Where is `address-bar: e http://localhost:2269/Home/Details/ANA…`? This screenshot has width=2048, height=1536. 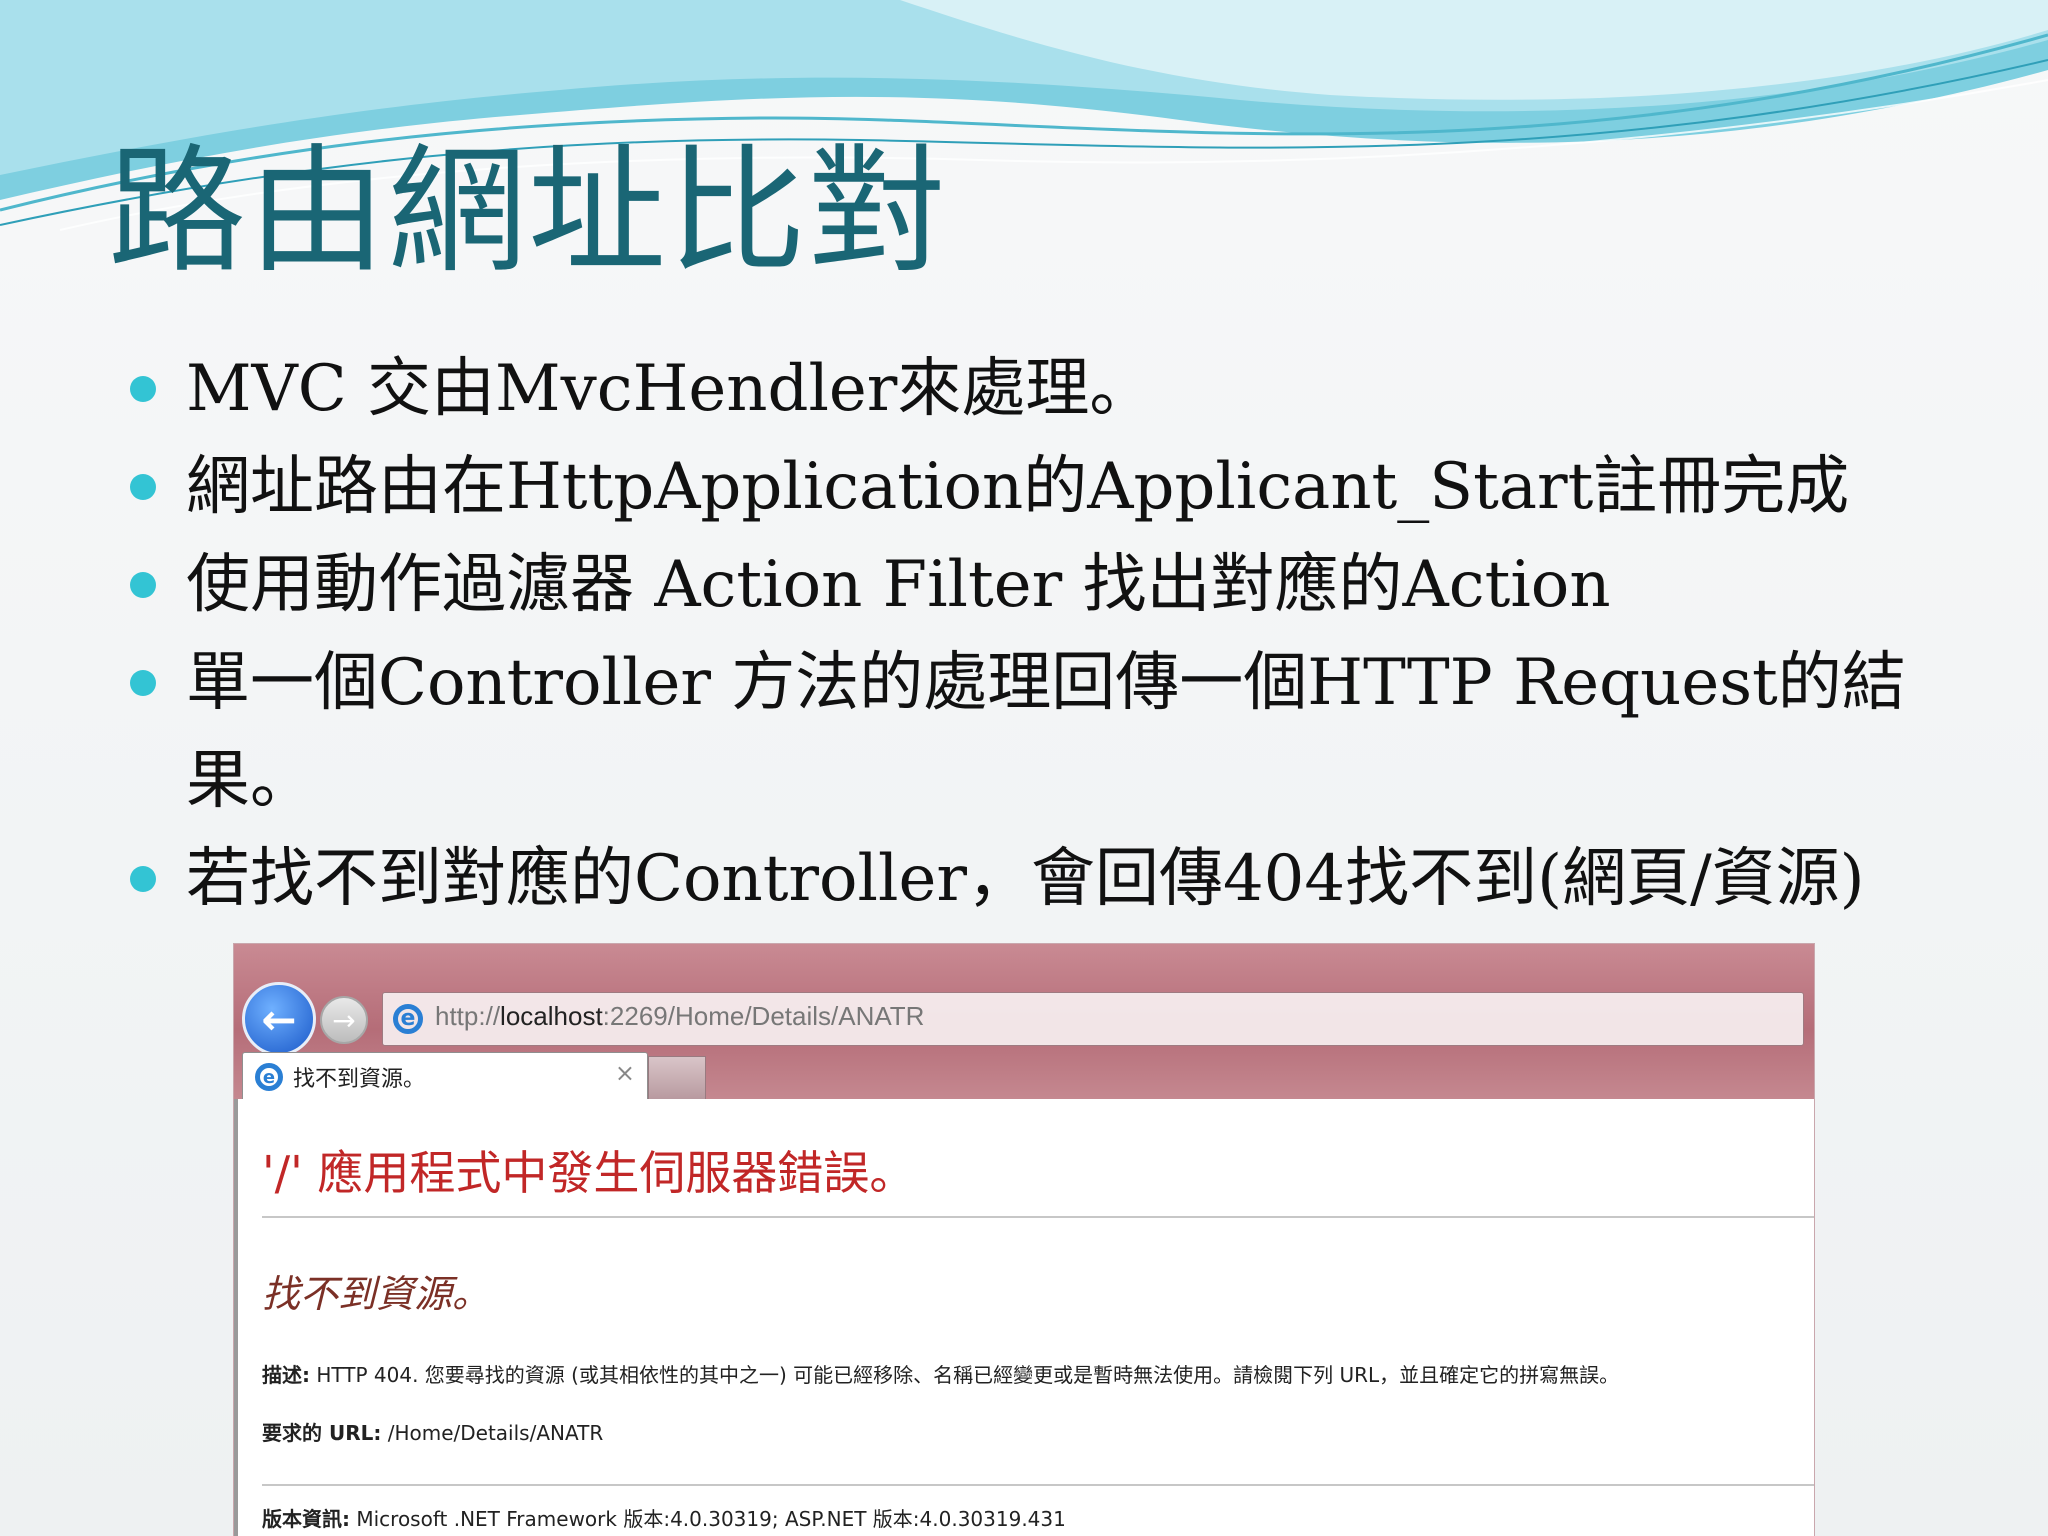 address-bar: e http://localhost:2269/Home/Details/ANA… is located at coordinates (1093, 1019).